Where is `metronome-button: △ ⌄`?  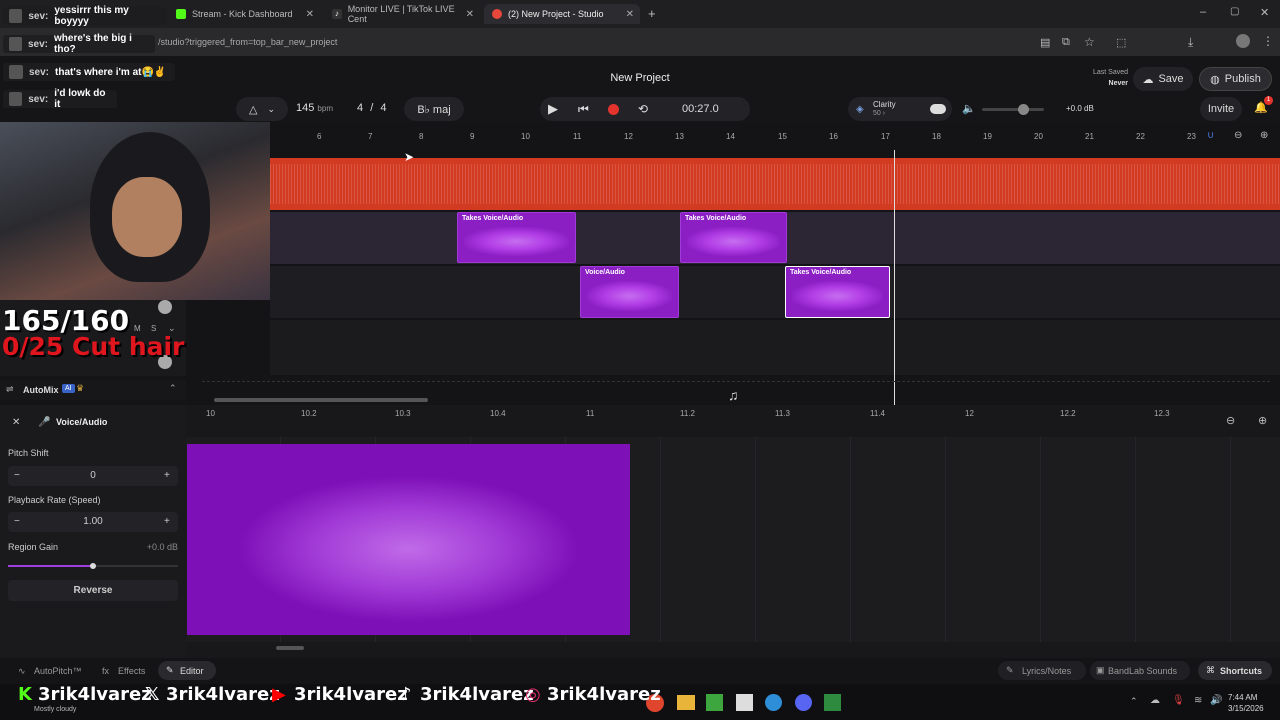
metronome-button: △ ⌄ is located at coordinates (262, 109).